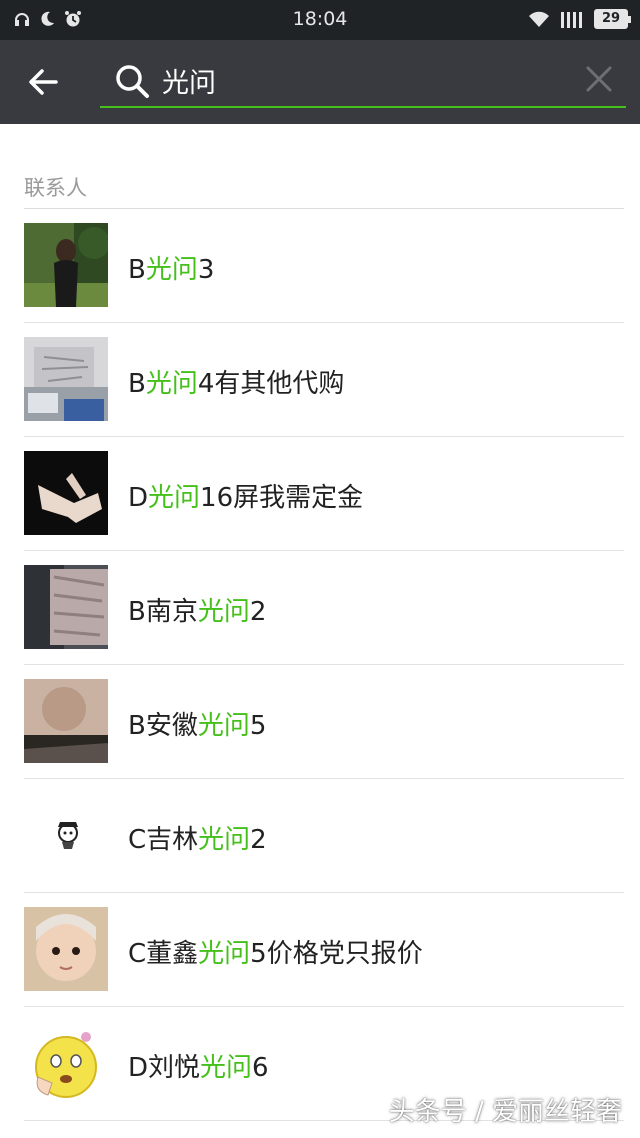 Image resolution: width=640 pixels, height=1138 pixels. What do you see at coordinates (132, 81) in the screenshot?
I see `search-icon` at bounding box center [132, 81].